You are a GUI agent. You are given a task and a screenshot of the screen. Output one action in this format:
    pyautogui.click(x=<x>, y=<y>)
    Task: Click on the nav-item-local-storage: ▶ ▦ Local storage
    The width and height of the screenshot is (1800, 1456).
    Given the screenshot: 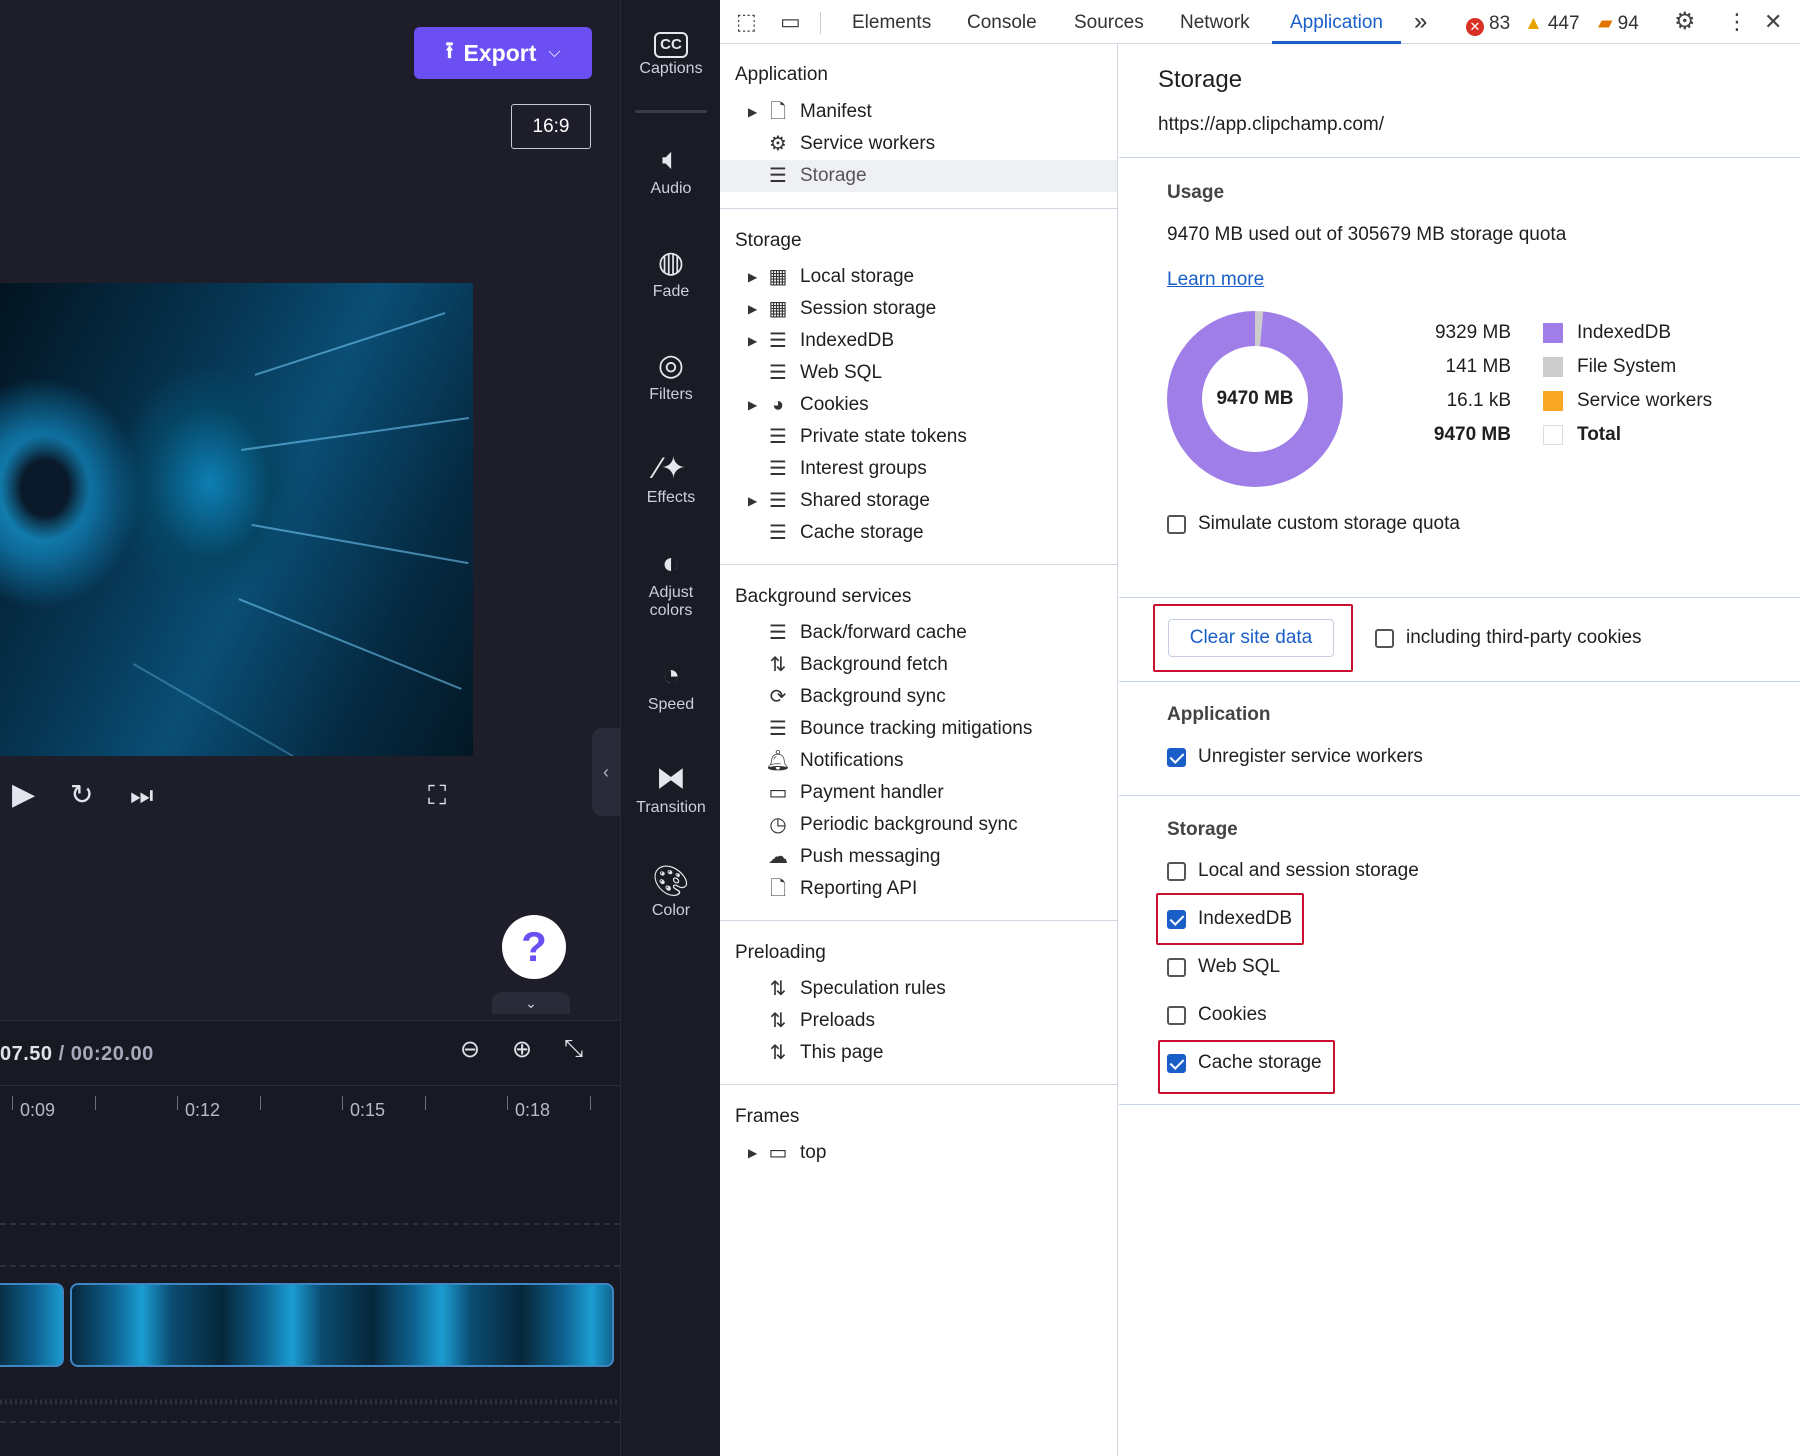 What is the action you would take?
    pyautogui.click(x=918, y=277)
    